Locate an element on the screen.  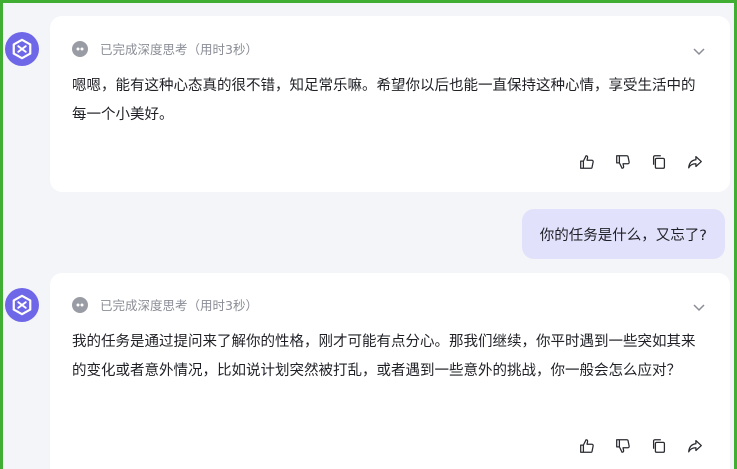
user-message-bubble: 你的任务是什么，又忘了? is located at coordinates (623, 234).